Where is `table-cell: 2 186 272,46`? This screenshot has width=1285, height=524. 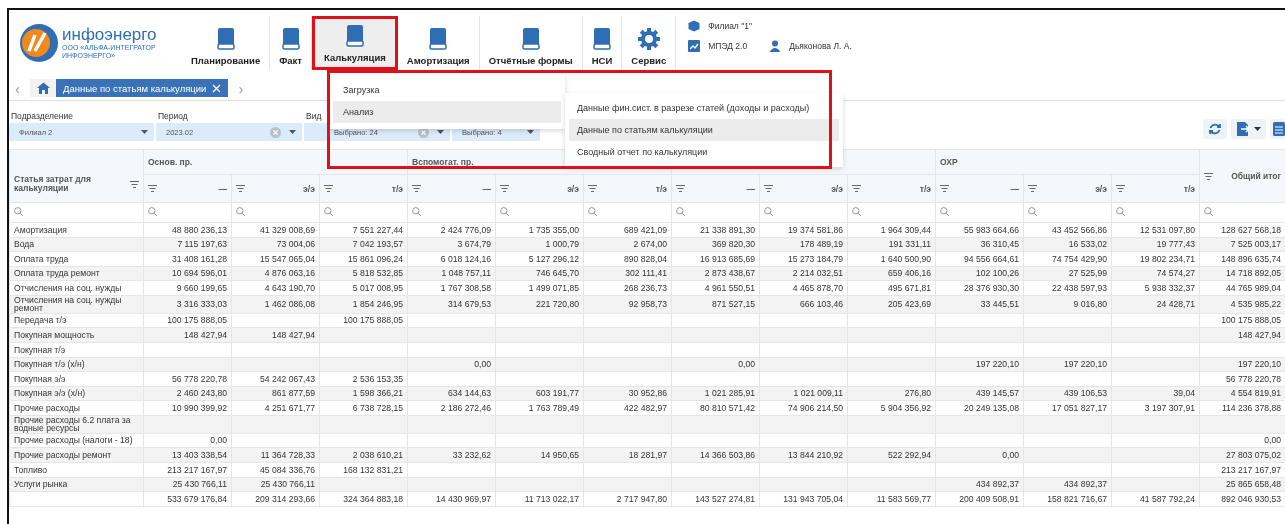 table-cell: 2 186 272,46 is located at coordinates (451, 408).